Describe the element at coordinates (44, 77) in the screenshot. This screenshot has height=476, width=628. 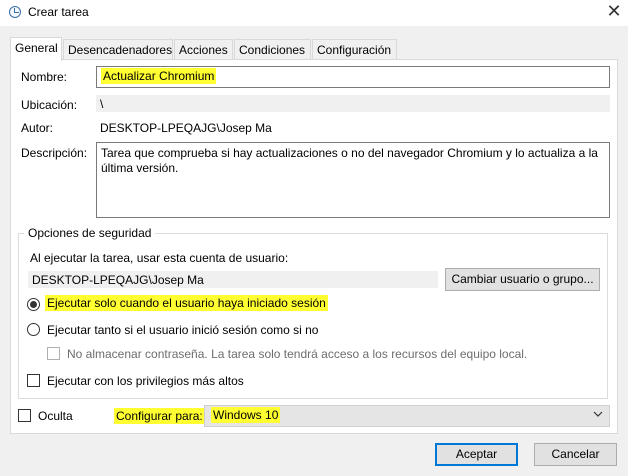
I see `name-label: Nombre:` at that location.